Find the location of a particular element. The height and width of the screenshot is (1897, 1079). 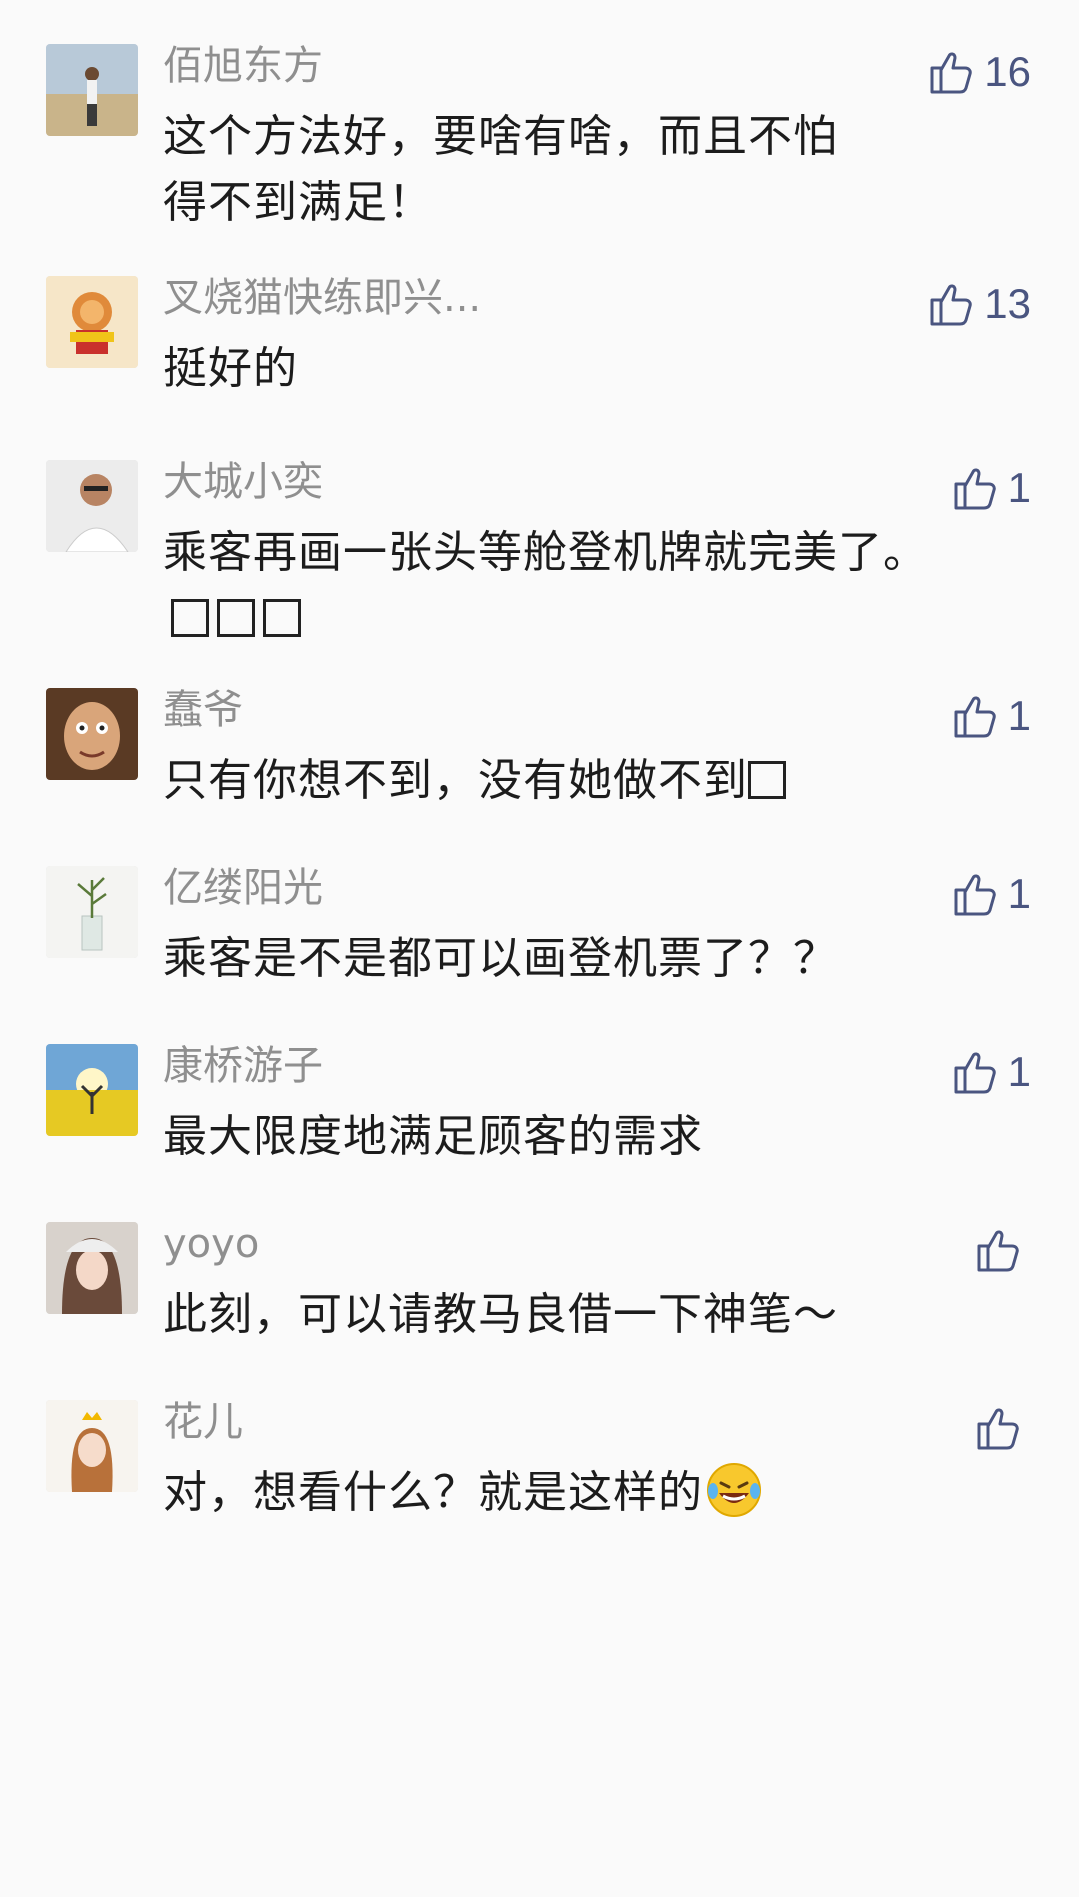

comment-item: 大城小奕 1 乘客再画一张头等舱登机牌就完美了。 is located at coordinates (539, 567).